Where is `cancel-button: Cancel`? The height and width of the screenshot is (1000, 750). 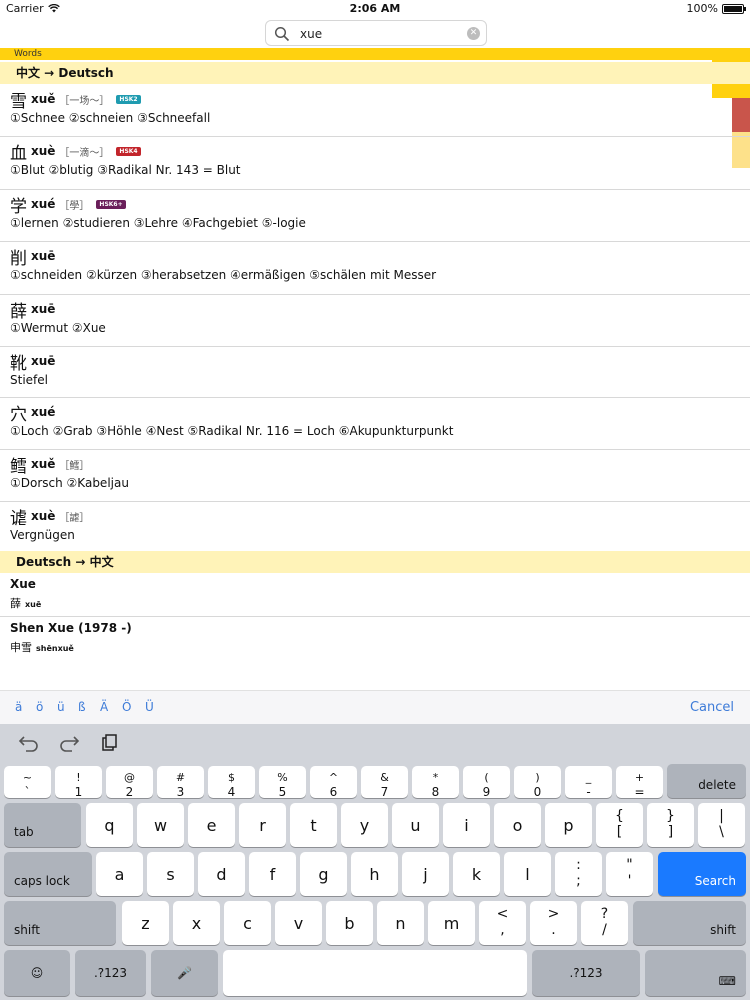
cancel-button: Cancel is located at coordinates (712, 707).